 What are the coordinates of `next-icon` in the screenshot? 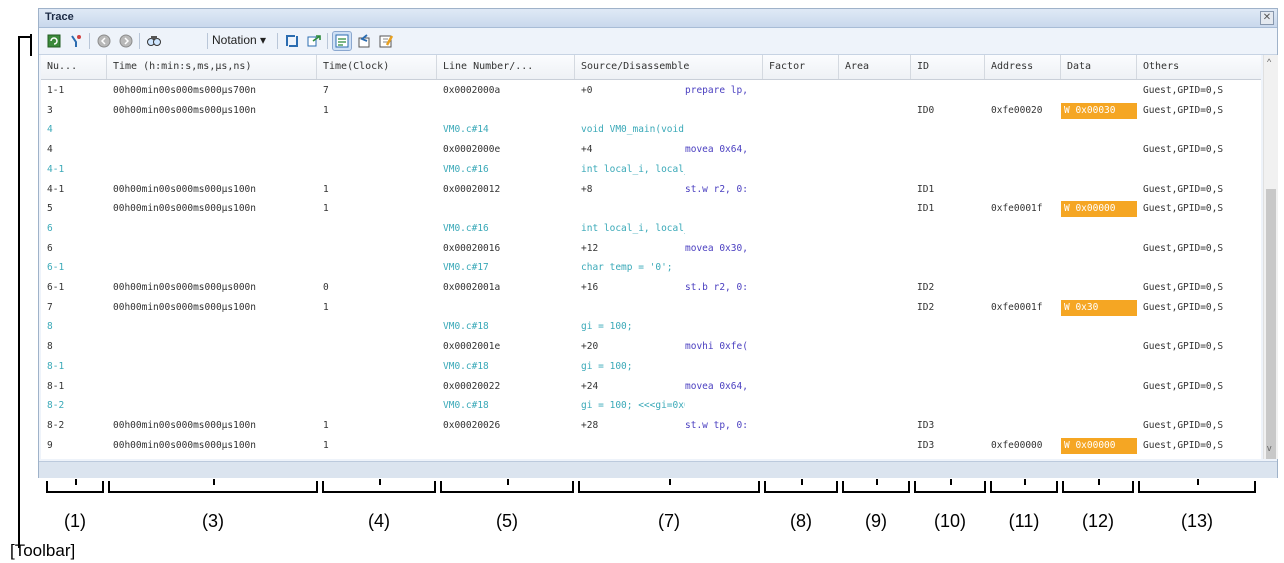 It's located at (126, 41).